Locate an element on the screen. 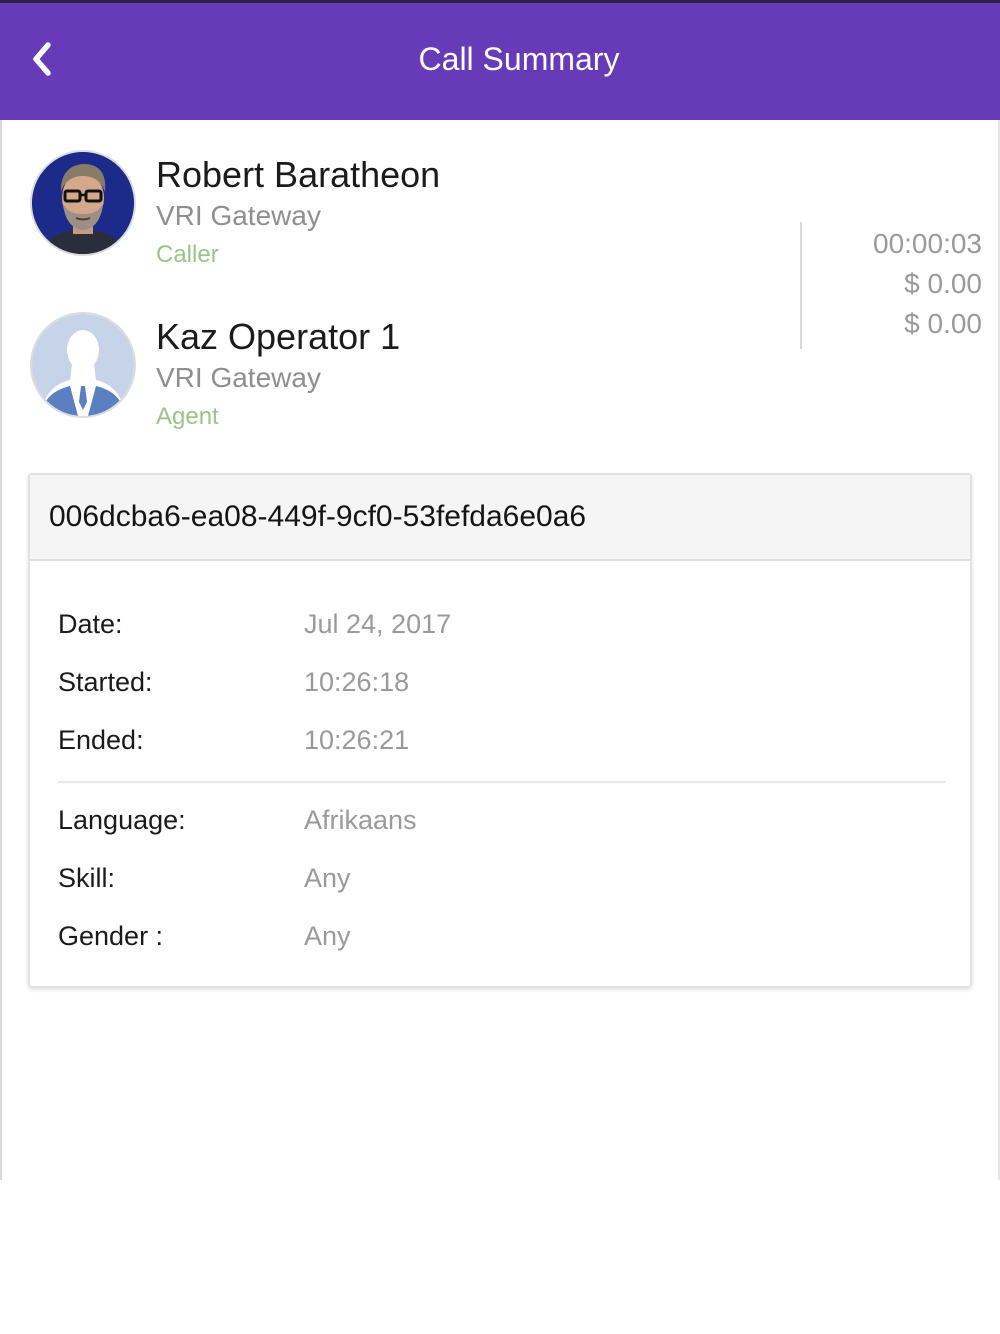  skill-value: Any is located at coordinates (327, 878).